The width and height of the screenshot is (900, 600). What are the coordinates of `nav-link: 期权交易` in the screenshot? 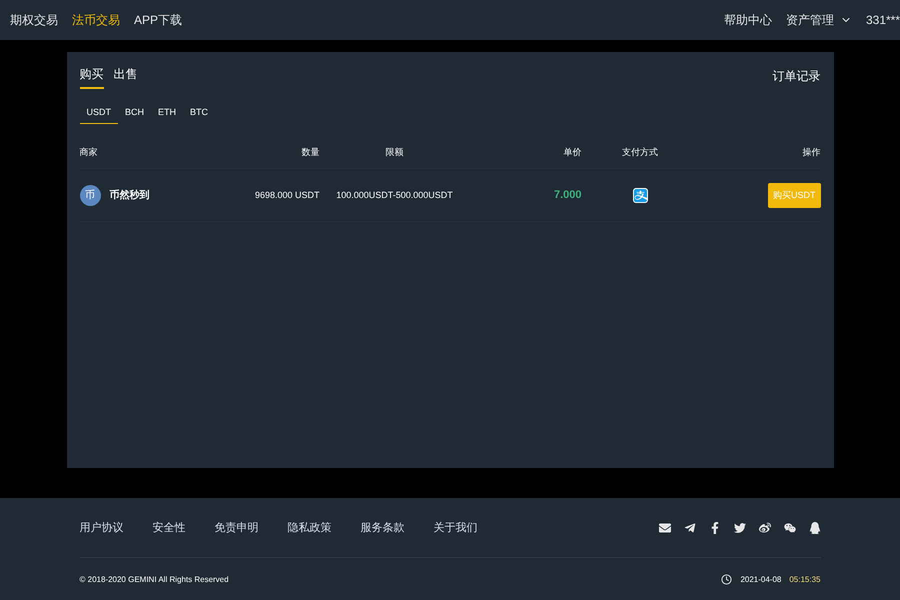 It's located at (34, 20).